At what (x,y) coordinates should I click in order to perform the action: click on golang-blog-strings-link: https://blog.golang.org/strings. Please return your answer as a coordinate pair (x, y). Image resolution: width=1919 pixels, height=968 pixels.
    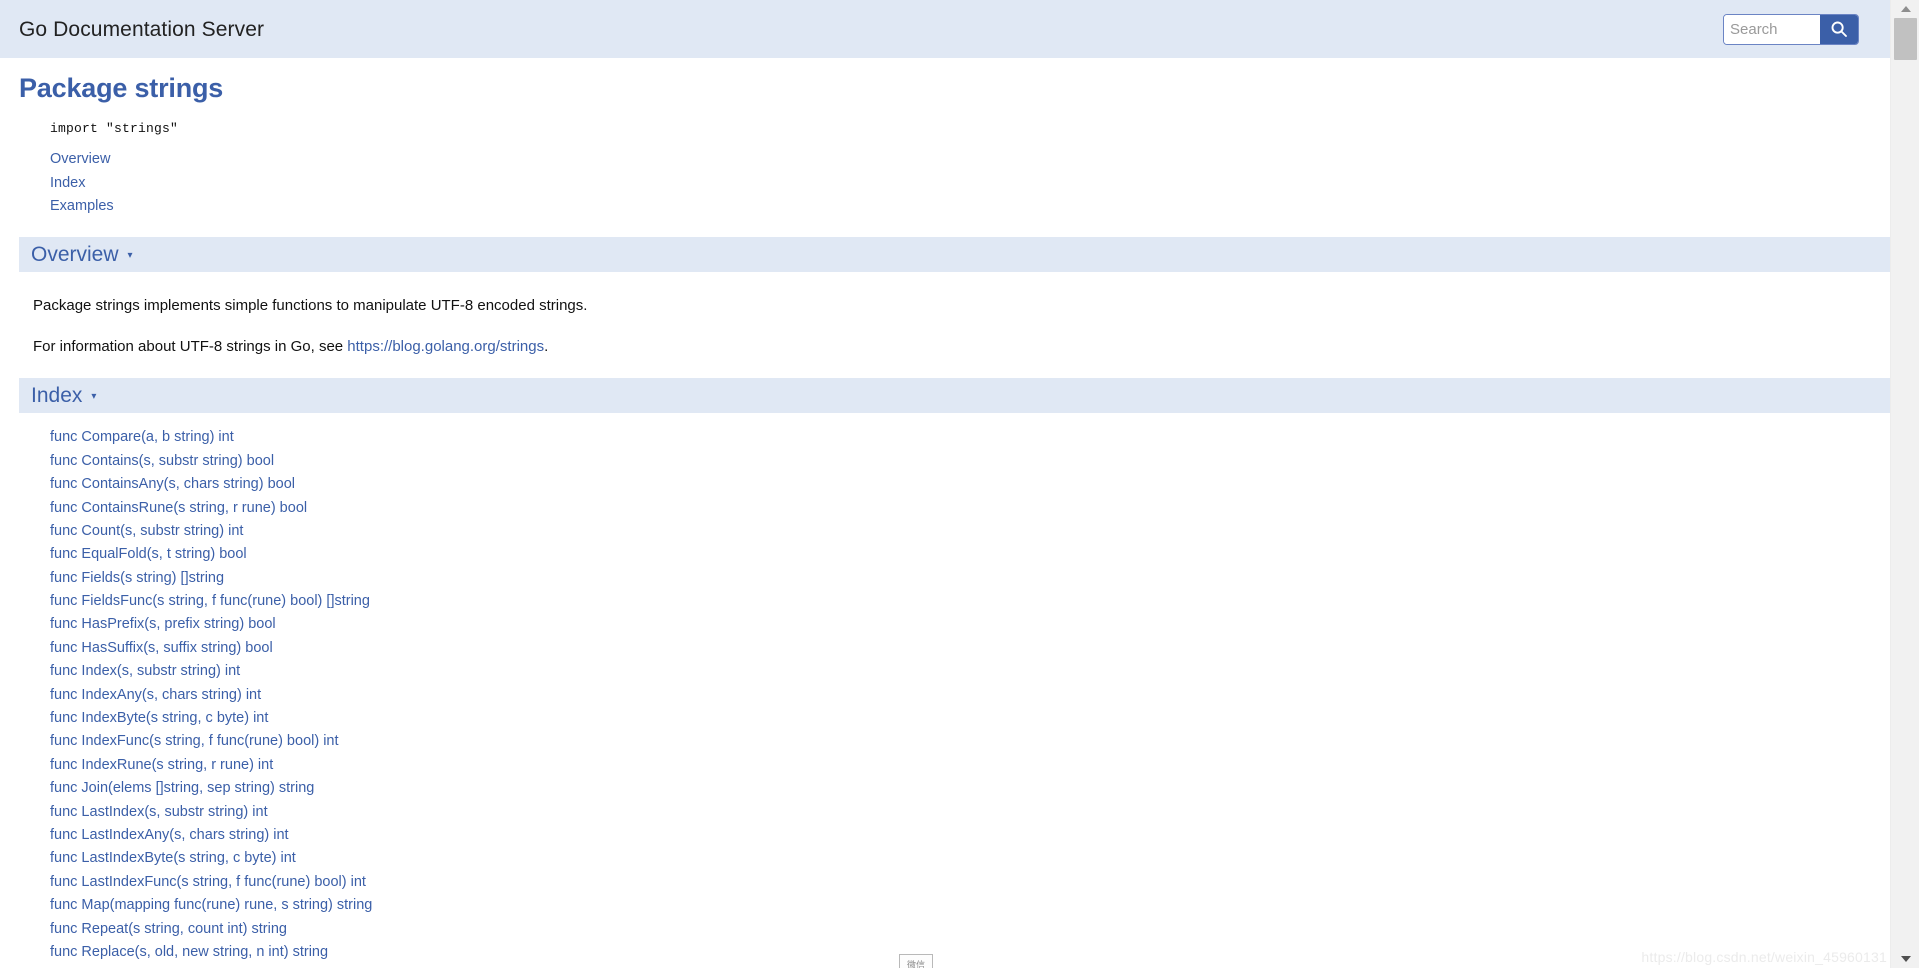
    Looking at the image, I should click on (445, 346).